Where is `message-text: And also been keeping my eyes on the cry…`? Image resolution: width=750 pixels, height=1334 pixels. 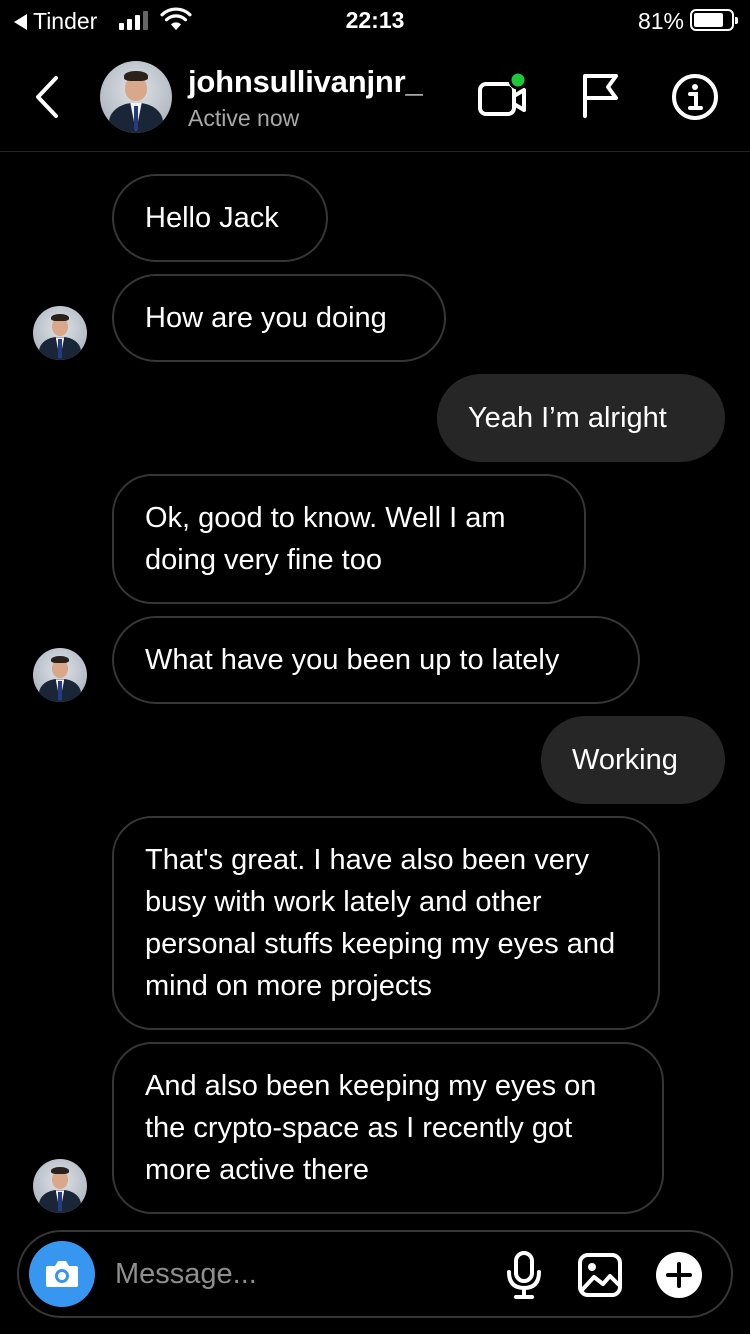
message-text: And also been keeping my eyes on the cry… is located at coordinates (371, 1128).